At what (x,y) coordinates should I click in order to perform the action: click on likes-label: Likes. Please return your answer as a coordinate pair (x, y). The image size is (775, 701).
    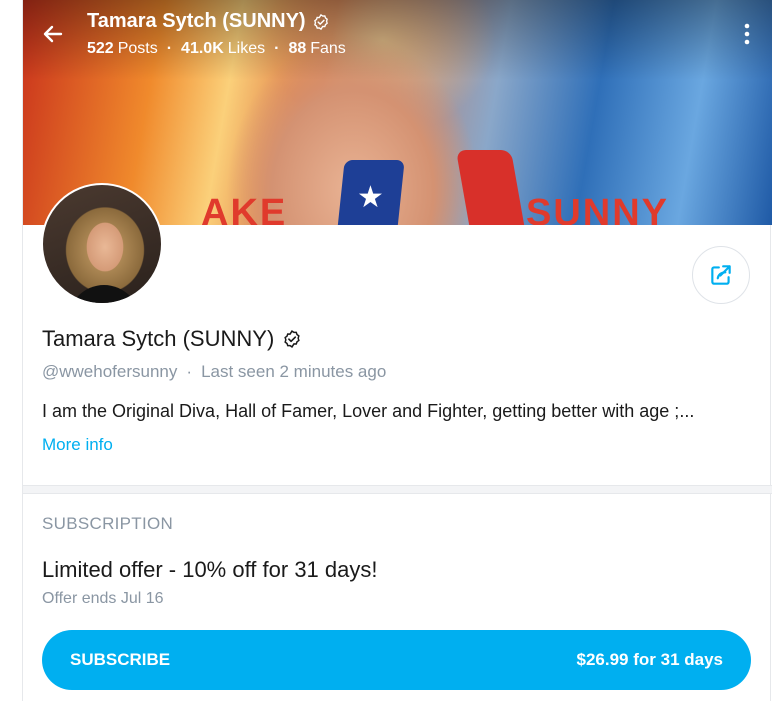
    Looking at the image, I should click on (246, 48).